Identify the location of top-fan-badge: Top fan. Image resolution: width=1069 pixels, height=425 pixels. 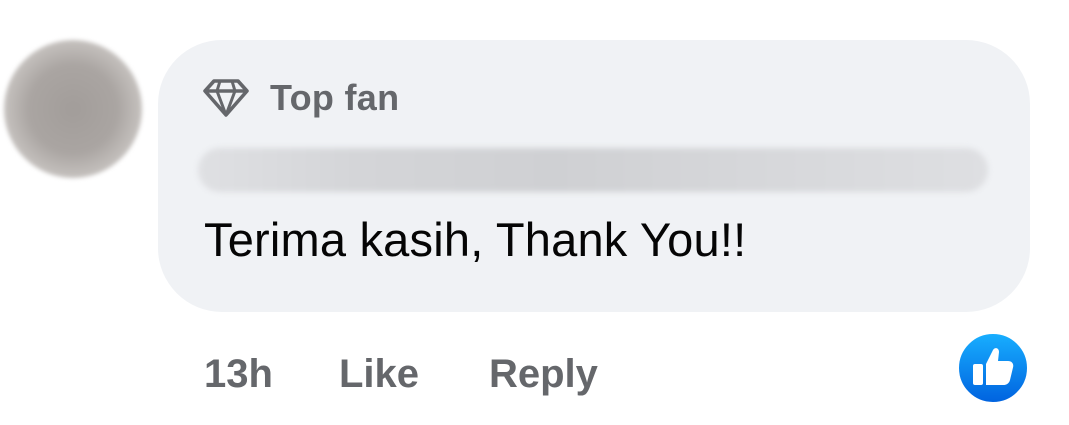
(300, 98).